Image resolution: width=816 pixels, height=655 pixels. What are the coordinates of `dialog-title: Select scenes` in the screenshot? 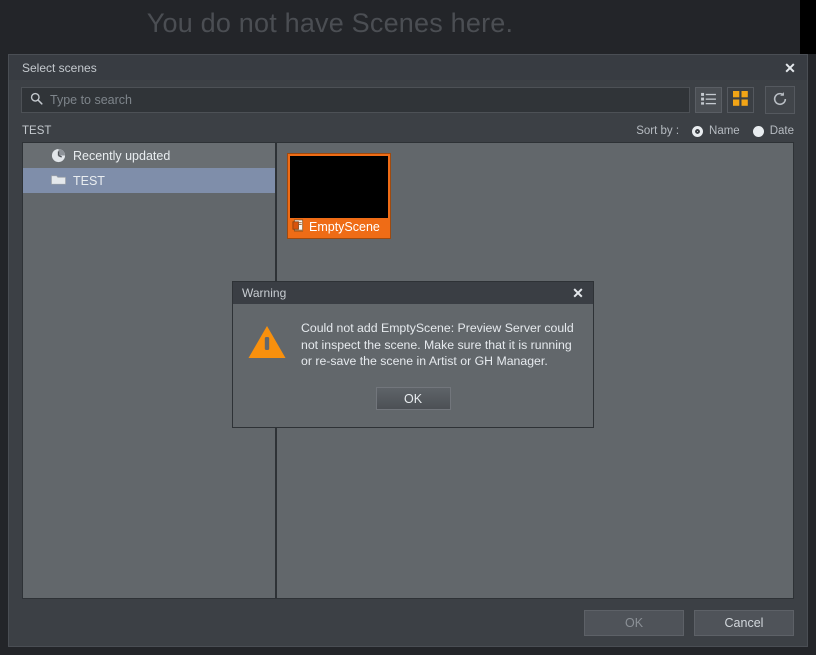 It's located at (59, 67).